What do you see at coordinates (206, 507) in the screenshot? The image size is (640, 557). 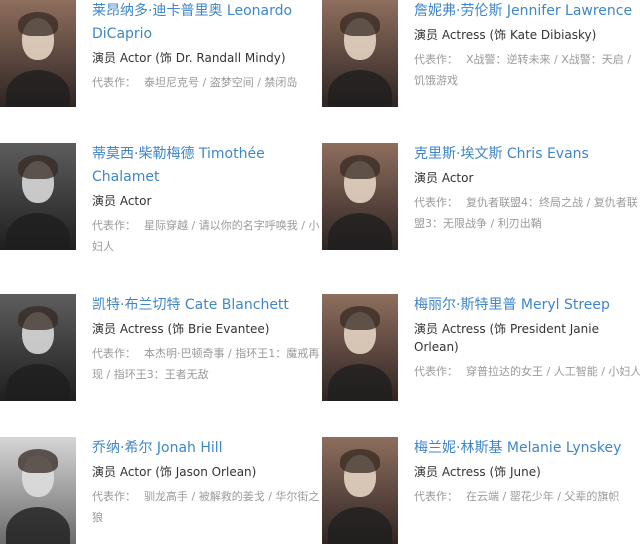 I see `representative-works: 代表作： 驯龙高手 / 被解救的姜戈 / 华尔街之狼` at bounding box center [206, 507].